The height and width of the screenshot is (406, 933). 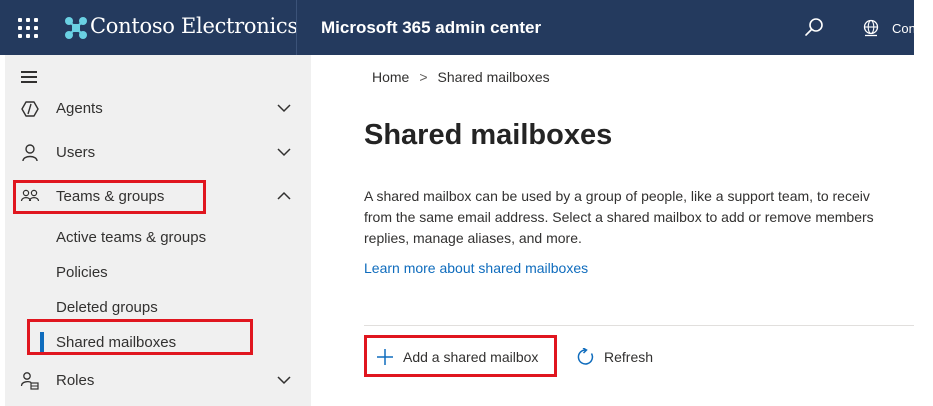 I want to click on nav-item-agents: Agents, so click(x=158, y=109).